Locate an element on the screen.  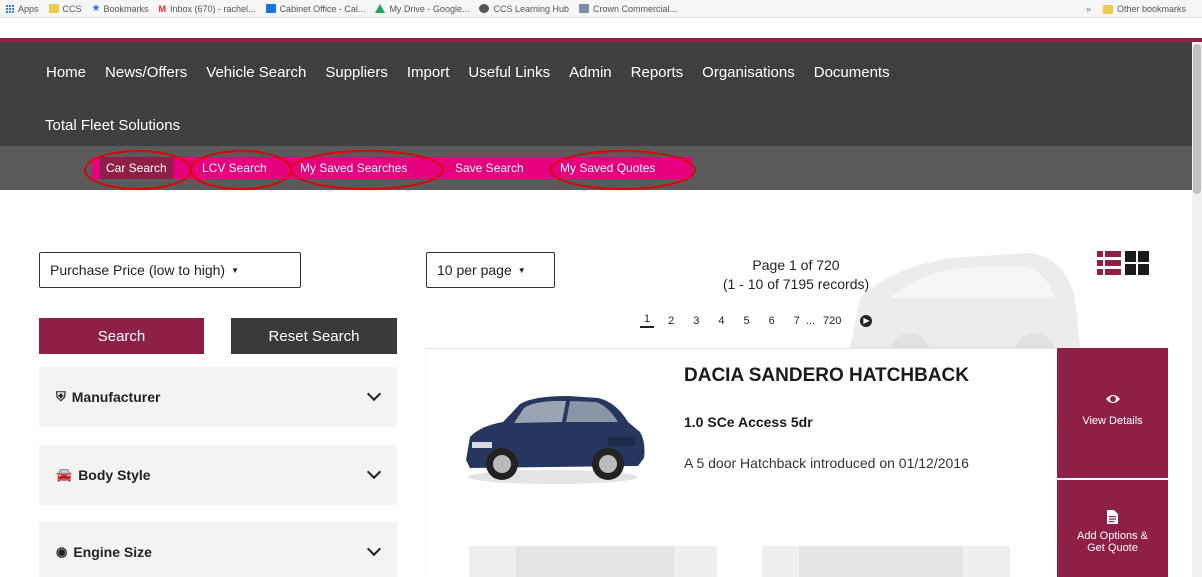
apps-grid-icon is located at coordinates (10, 8).